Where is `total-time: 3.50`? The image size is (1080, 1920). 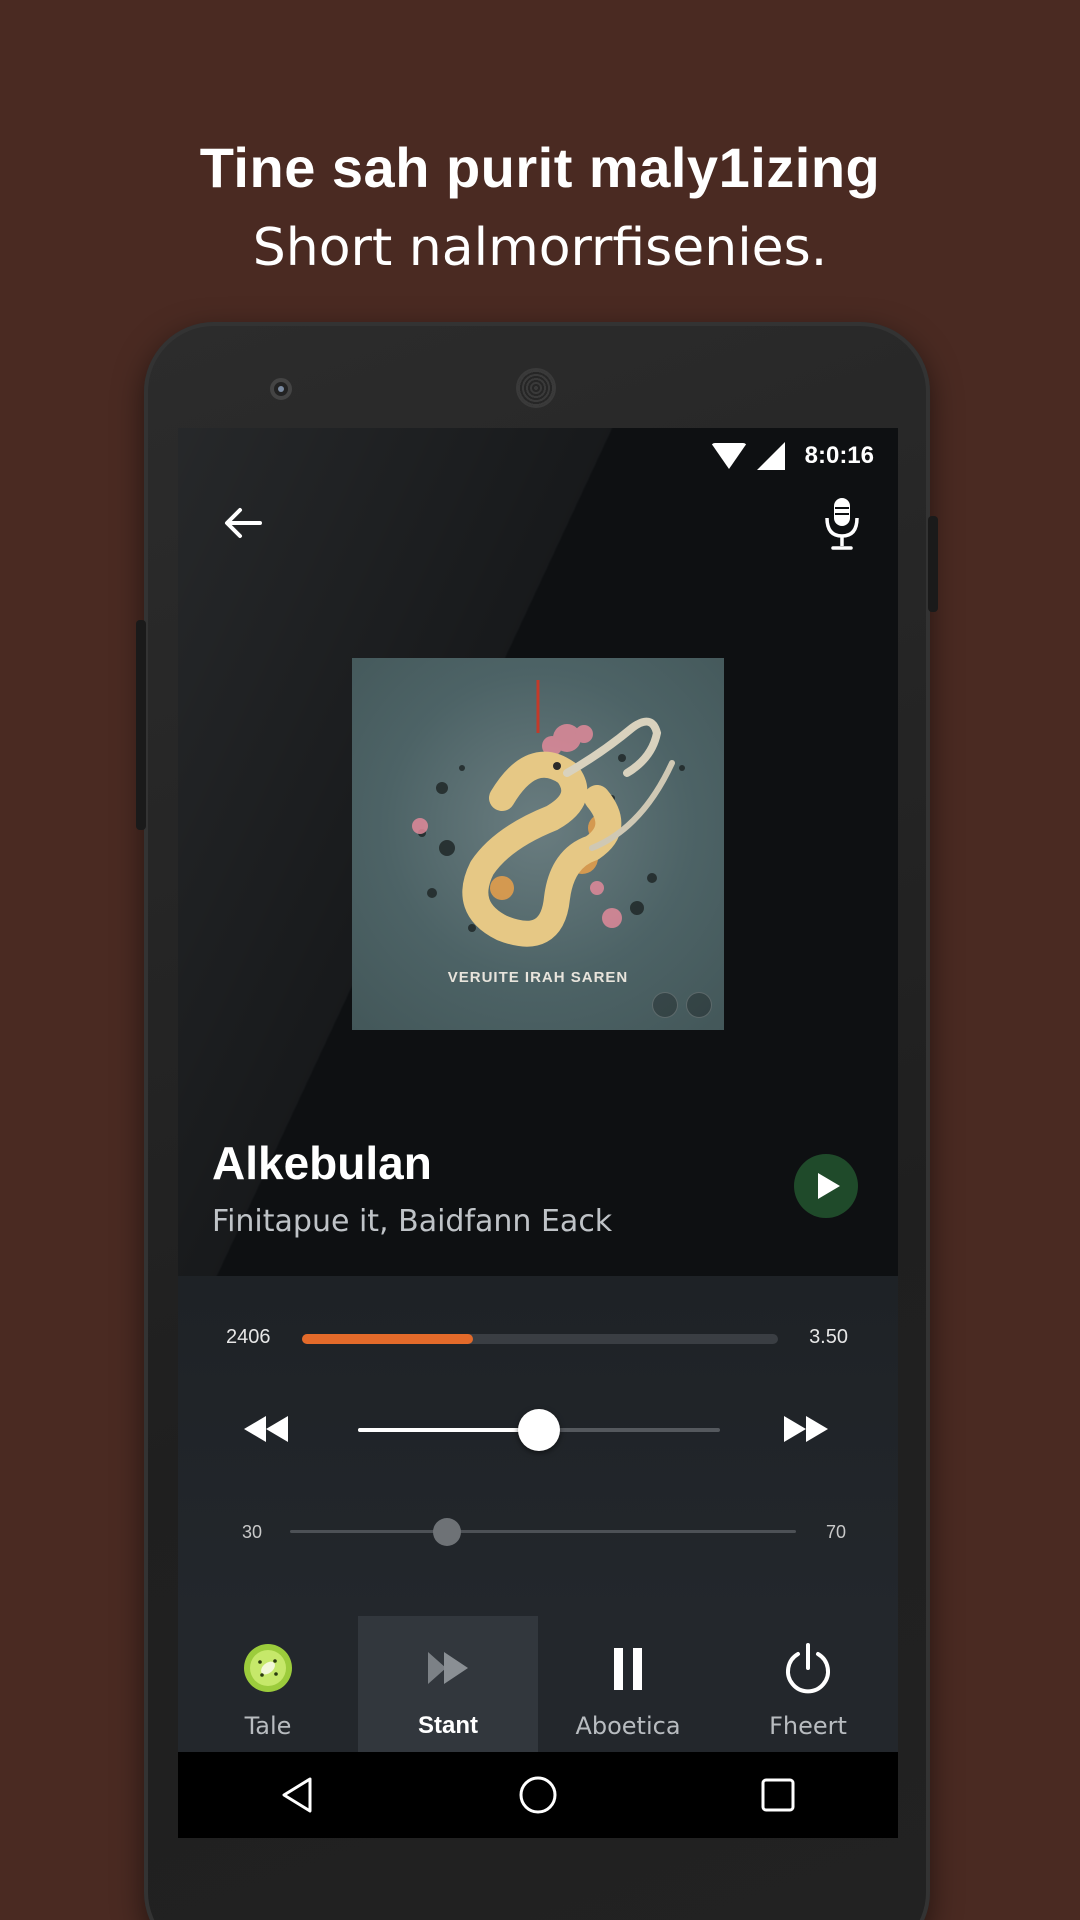
total-time: 3.50 is located at coordinates (828, 1337).